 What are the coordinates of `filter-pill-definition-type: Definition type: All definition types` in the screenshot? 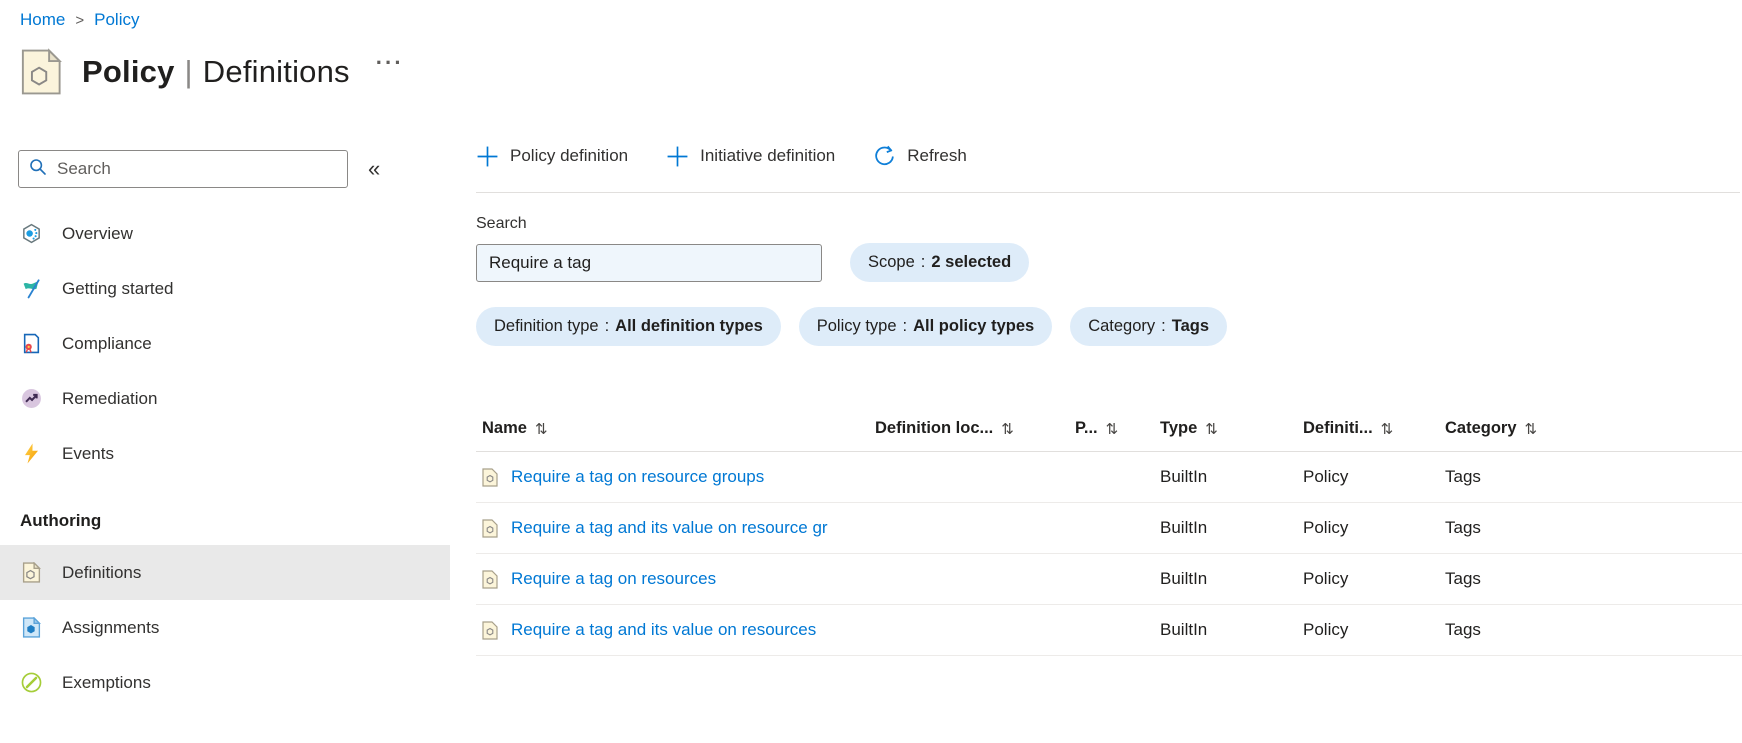 It's located at (628, 326).